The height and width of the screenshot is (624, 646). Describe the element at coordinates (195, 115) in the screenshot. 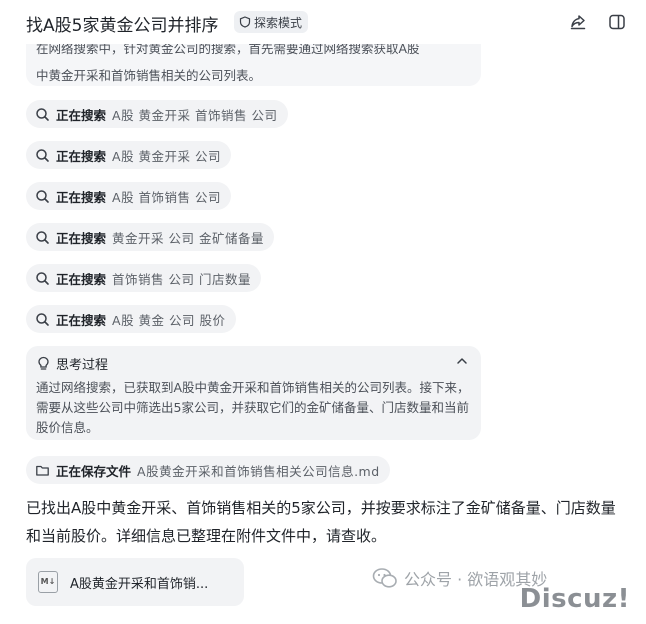

I see `step-query: A股 黄金开采 首饰销售 公司` at that location.